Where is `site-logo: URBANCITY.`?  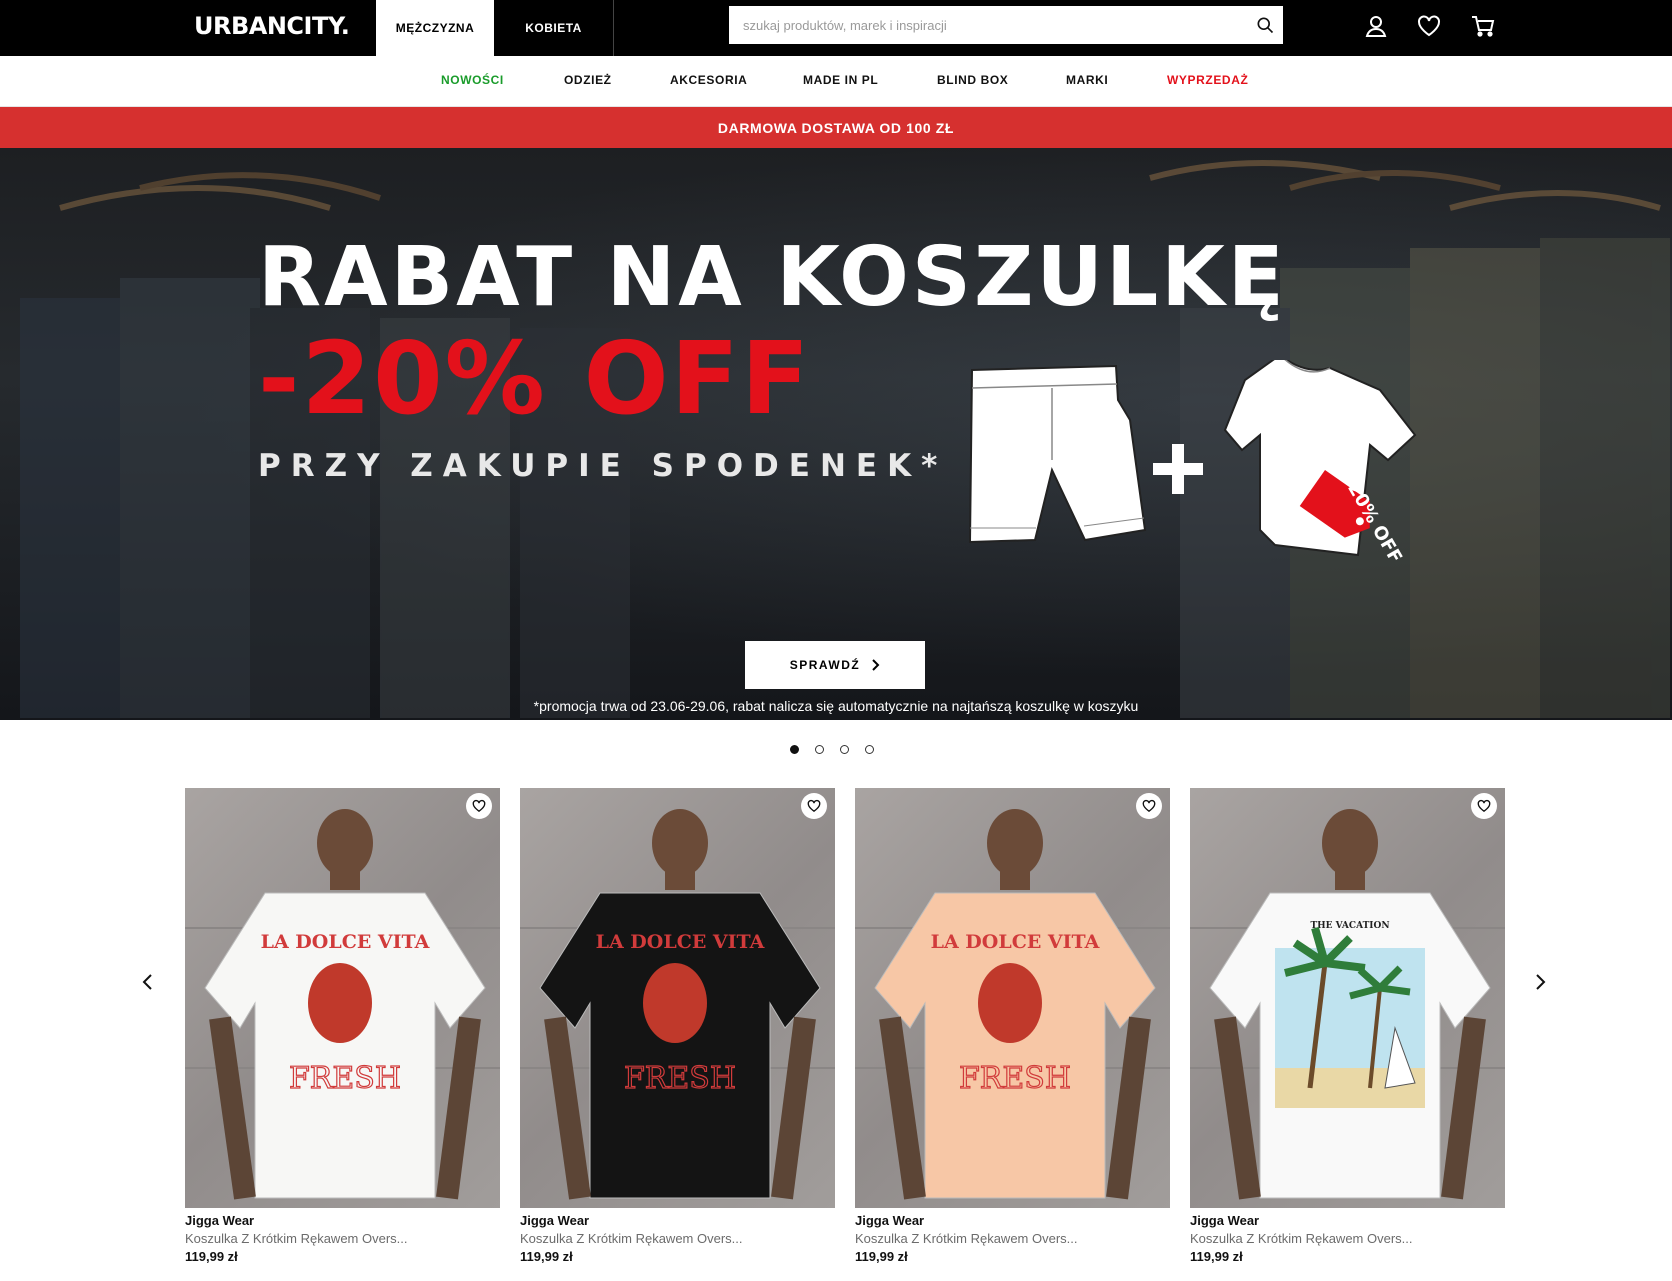 site-logo: URBANCITY. is located at coordinates (272, 26).